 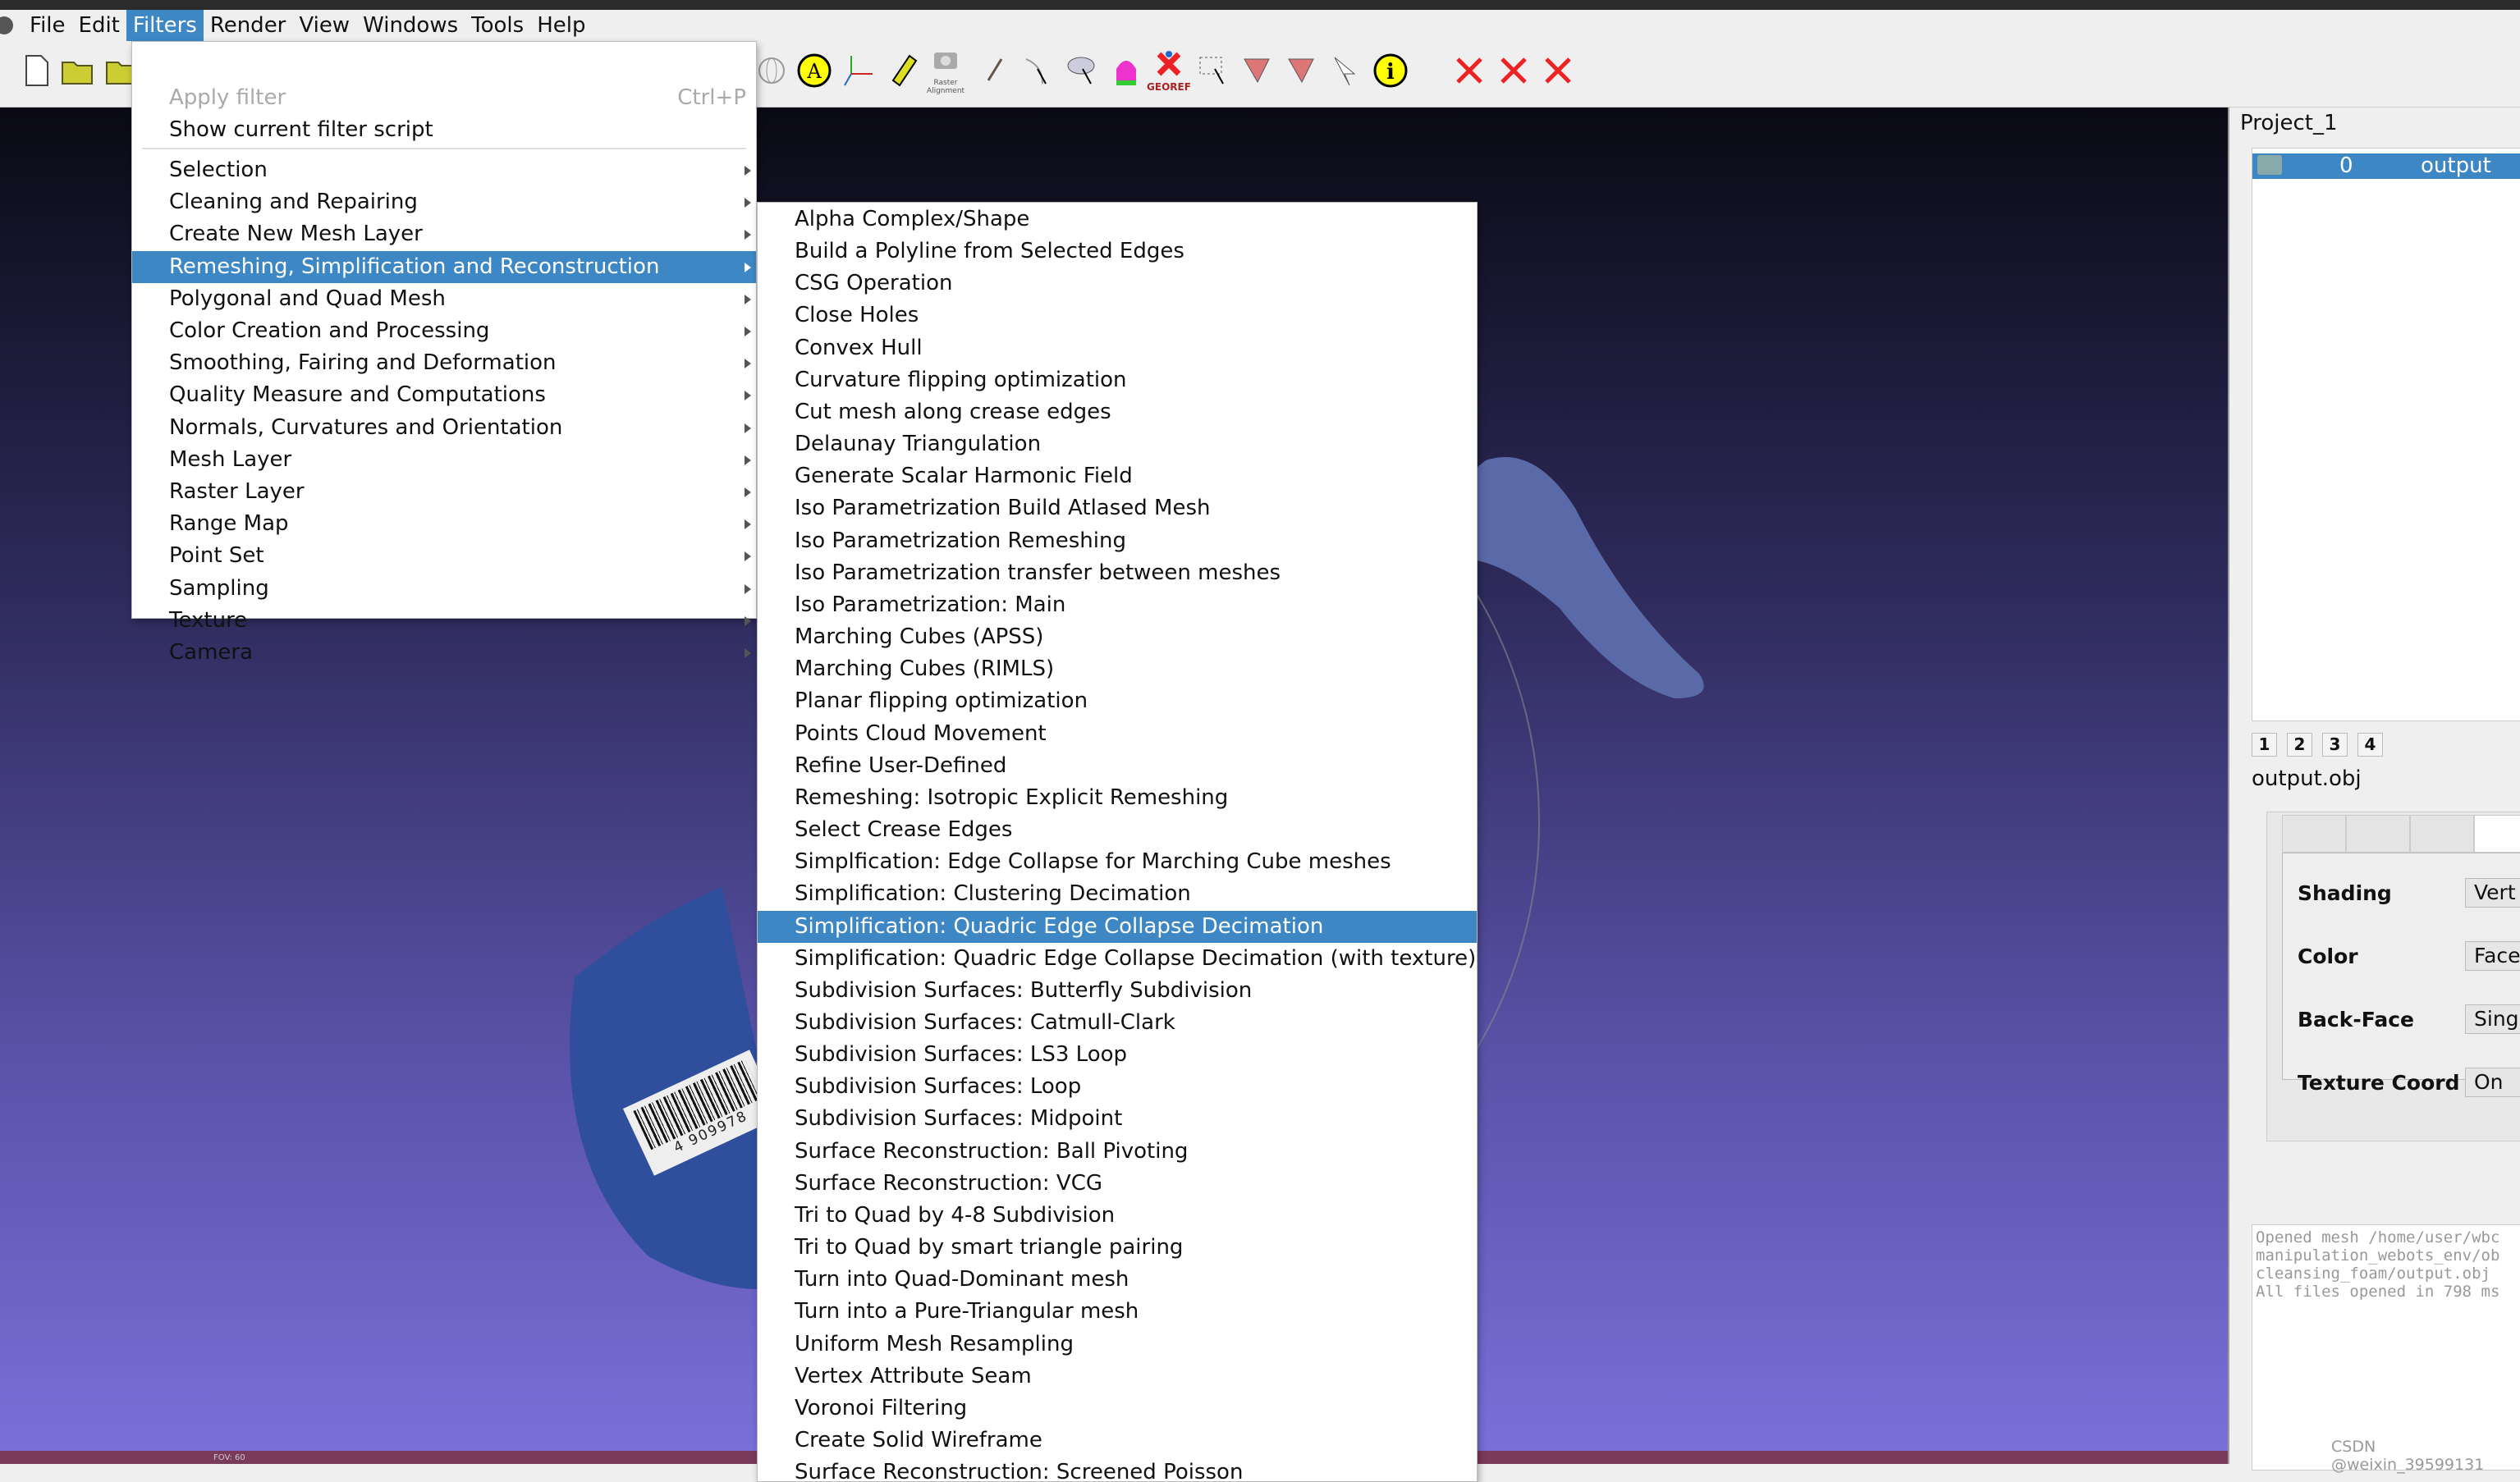 I want to click on menu-edit: Edit, so click(x=99, y=26).